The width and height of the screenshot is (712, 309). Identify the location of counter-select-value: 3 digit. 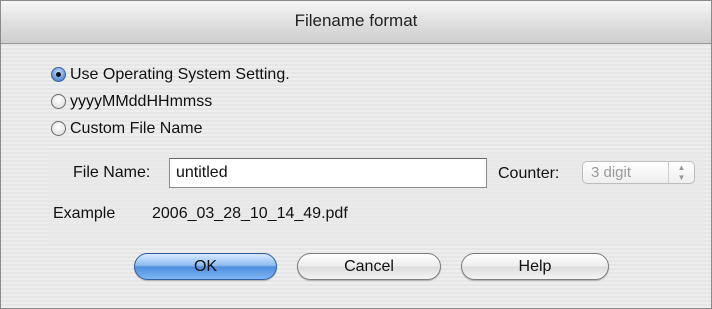
(611, 172).